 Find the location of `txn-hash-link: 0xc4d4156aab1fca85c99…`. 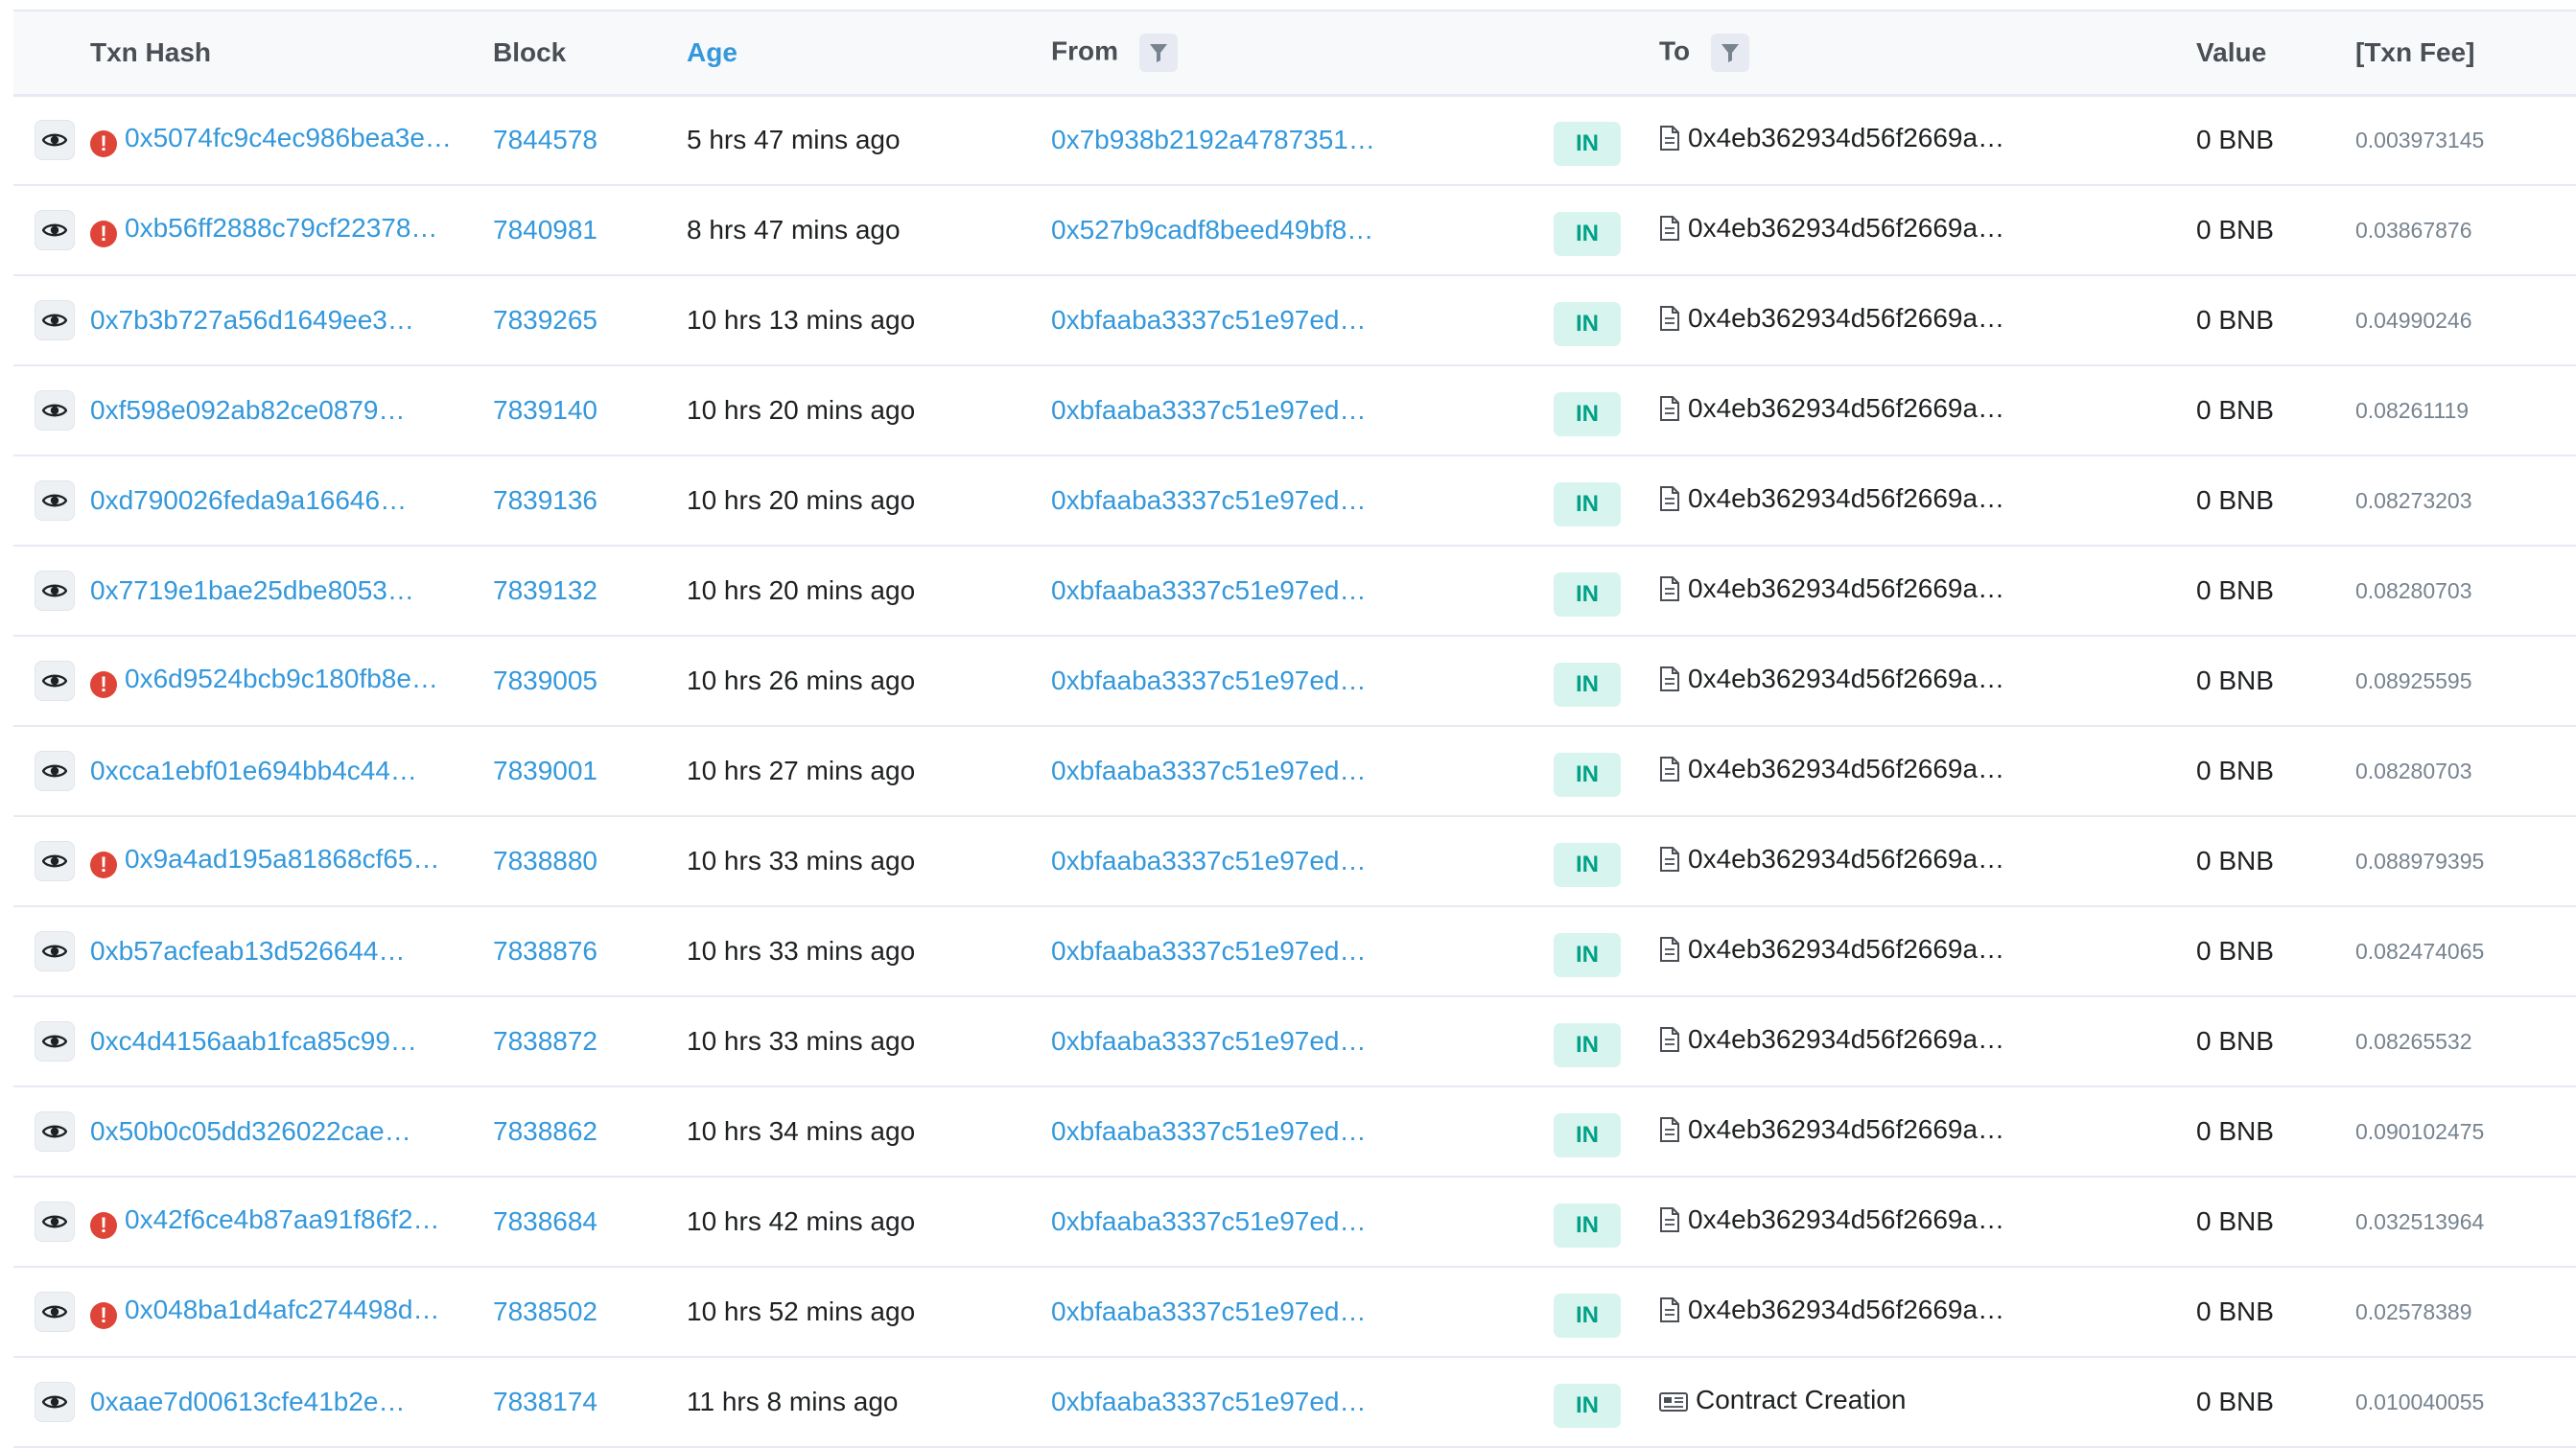

txn-hash-link: 0xc4d4156aab1fca85c99… is located at coordinates (253, 1041).